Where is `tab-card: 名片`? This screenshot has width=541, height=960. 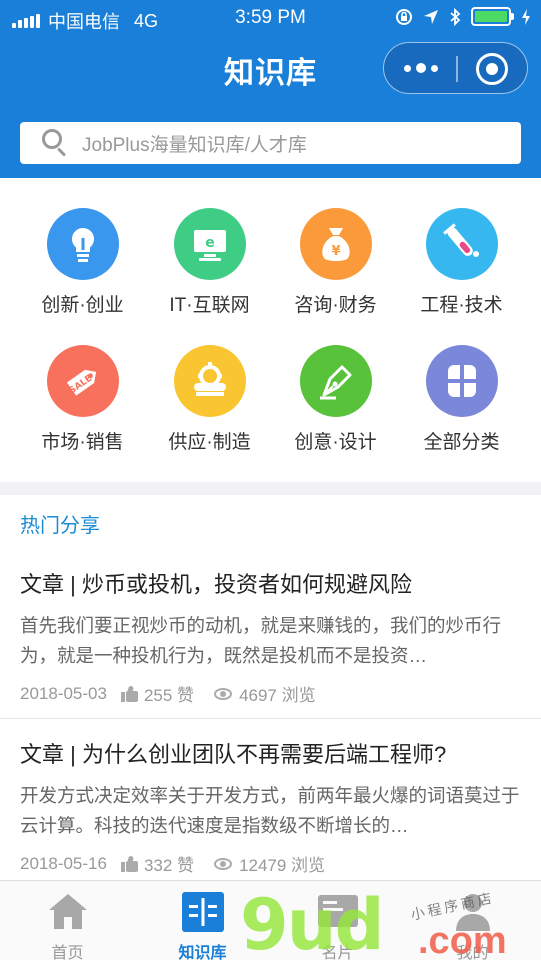 tab-card: 名片 is located at coordinates (337, 920).